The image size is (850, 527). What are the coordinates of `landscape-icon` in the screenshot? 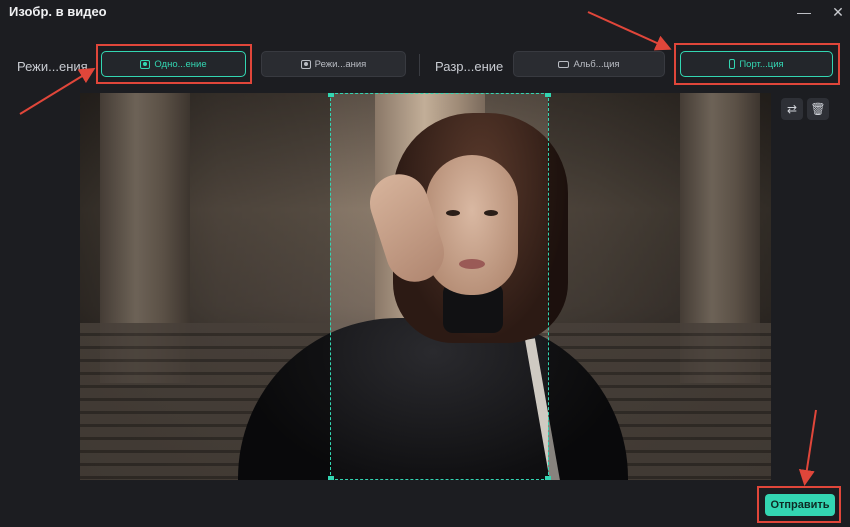 It's located at (564, 64).